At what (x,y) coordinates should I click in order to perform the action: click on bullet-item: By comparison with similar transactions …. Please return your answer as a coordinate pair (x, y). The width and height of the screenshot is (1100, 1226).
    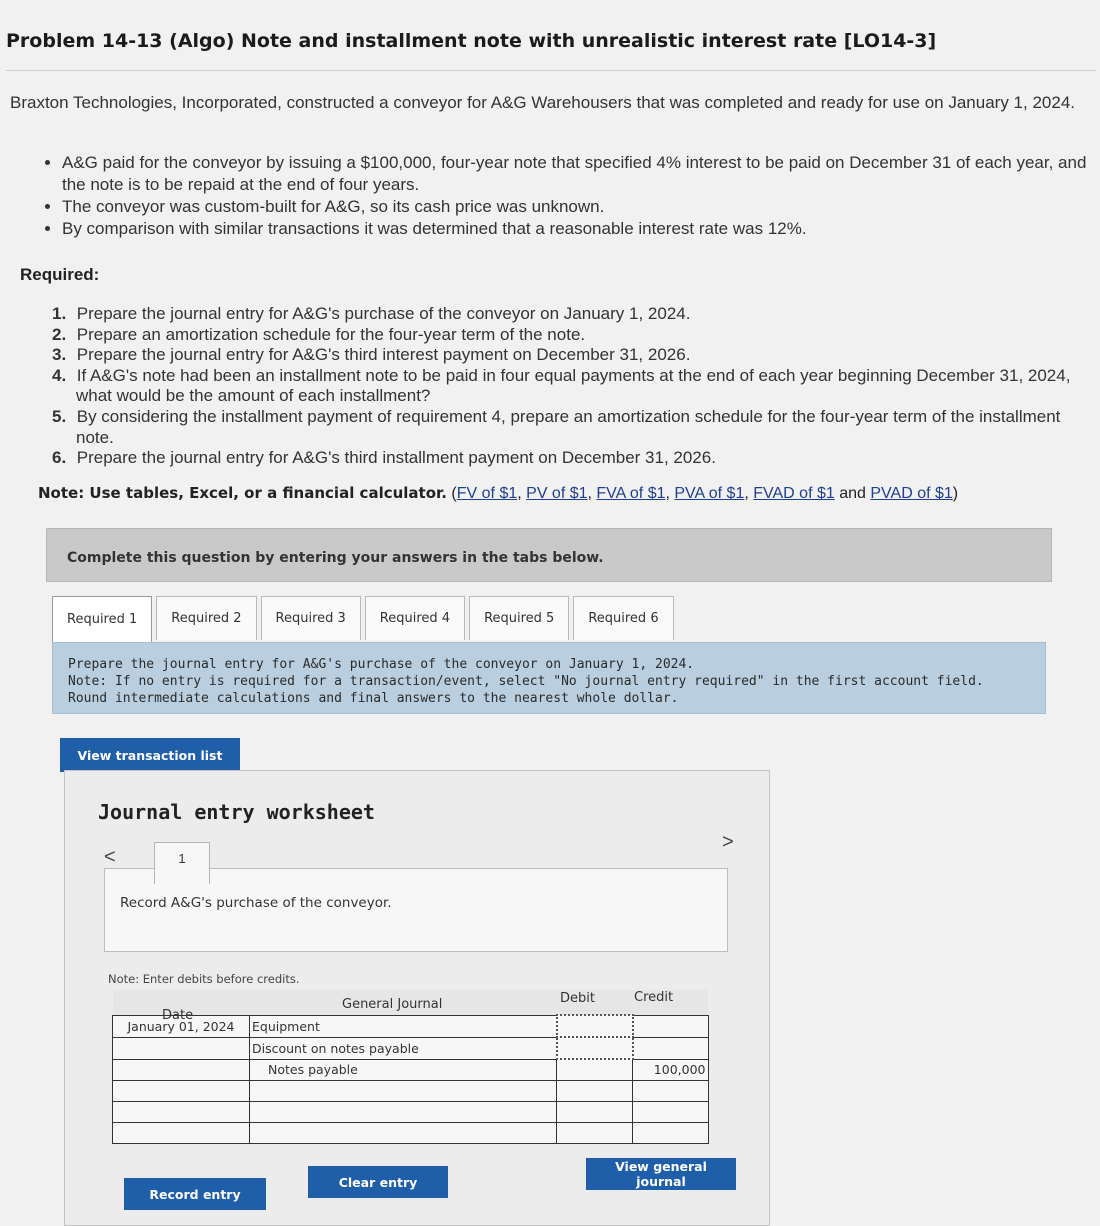
    Looking at the image, I should click on (581, 229).